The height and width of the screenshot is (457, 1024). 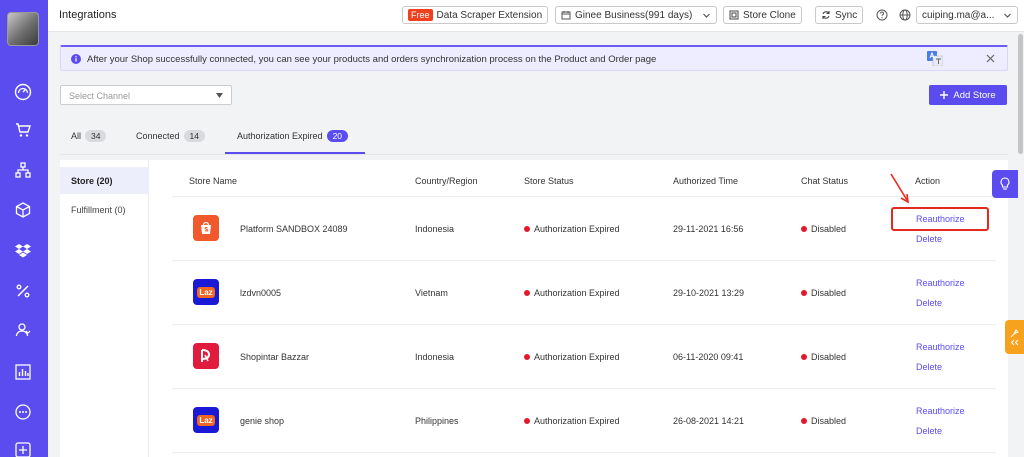 What do you see at coordinates (24, 228) in the screenshot?
I see `left-sidebar` at bounding box center [24, 228].